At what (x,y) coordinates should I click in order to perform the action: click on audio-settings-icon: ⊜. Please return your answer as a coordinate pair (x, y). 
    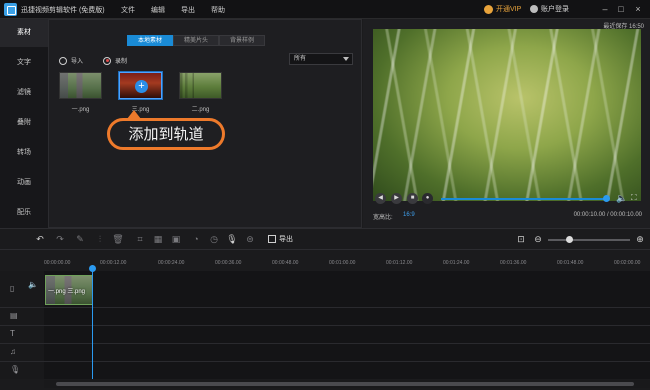
    Looking at the image, I should click on (250, 239).